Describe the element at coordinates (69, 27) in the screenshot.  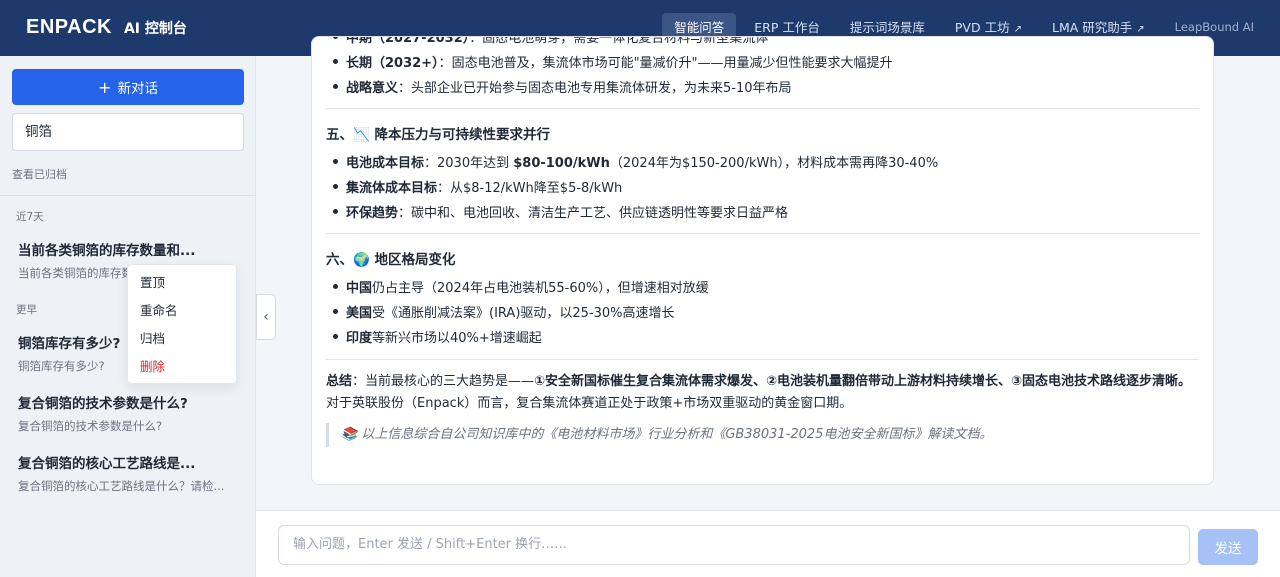
I see `logo-wordmark: ENPACK` at that location.